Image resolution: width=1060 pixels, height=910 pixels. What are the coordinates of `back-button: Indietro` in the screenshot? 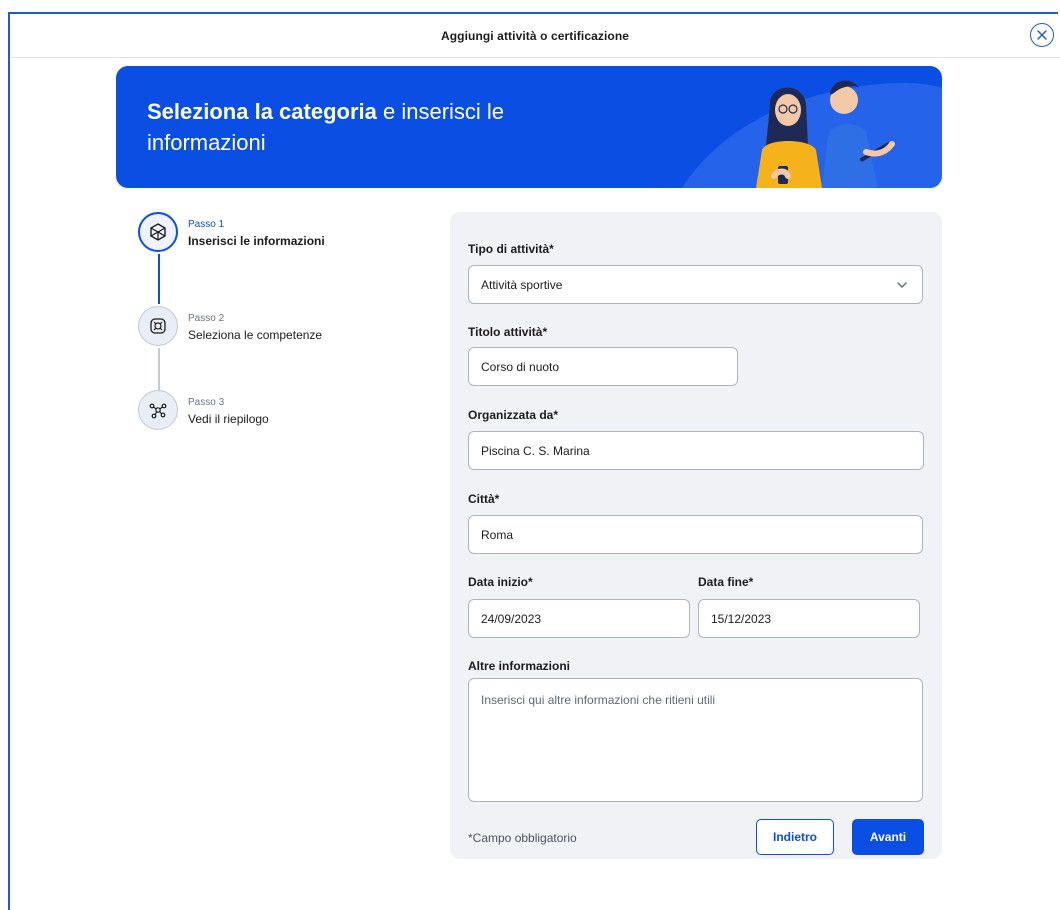 It's located at (795, 837).